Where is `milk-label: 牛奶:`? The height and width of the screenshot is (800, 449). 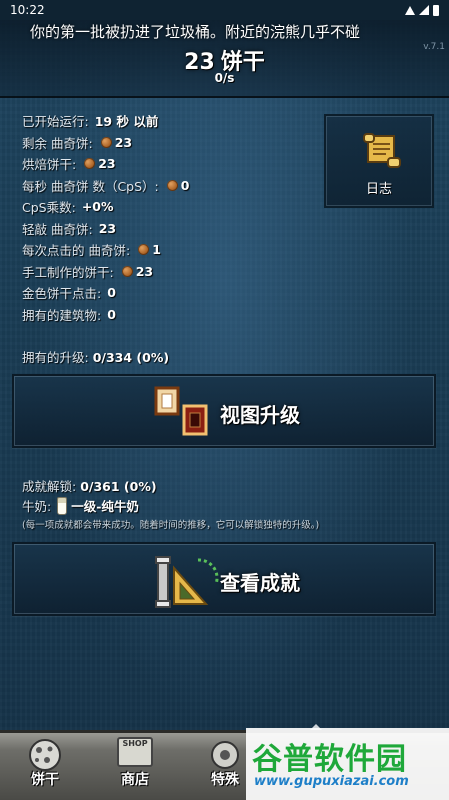 milk-label: 牛奶: is located at coordinates (37, 506).